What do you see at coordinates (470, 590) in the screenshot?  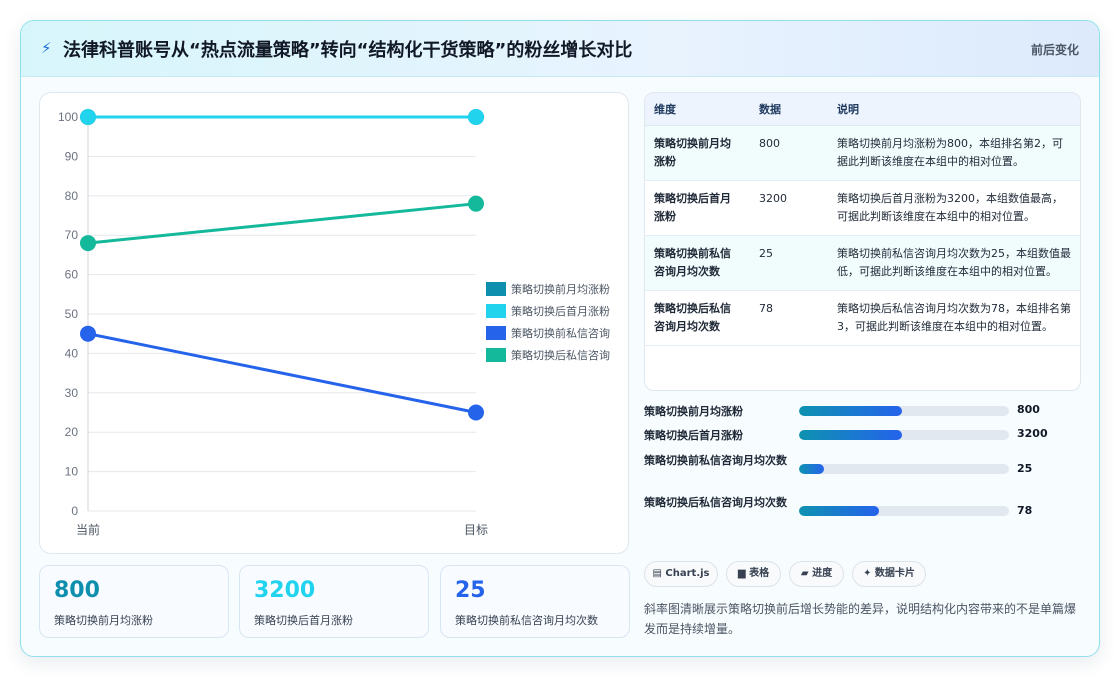 I see `stat-value: 25` at bounding box center [470, 590].